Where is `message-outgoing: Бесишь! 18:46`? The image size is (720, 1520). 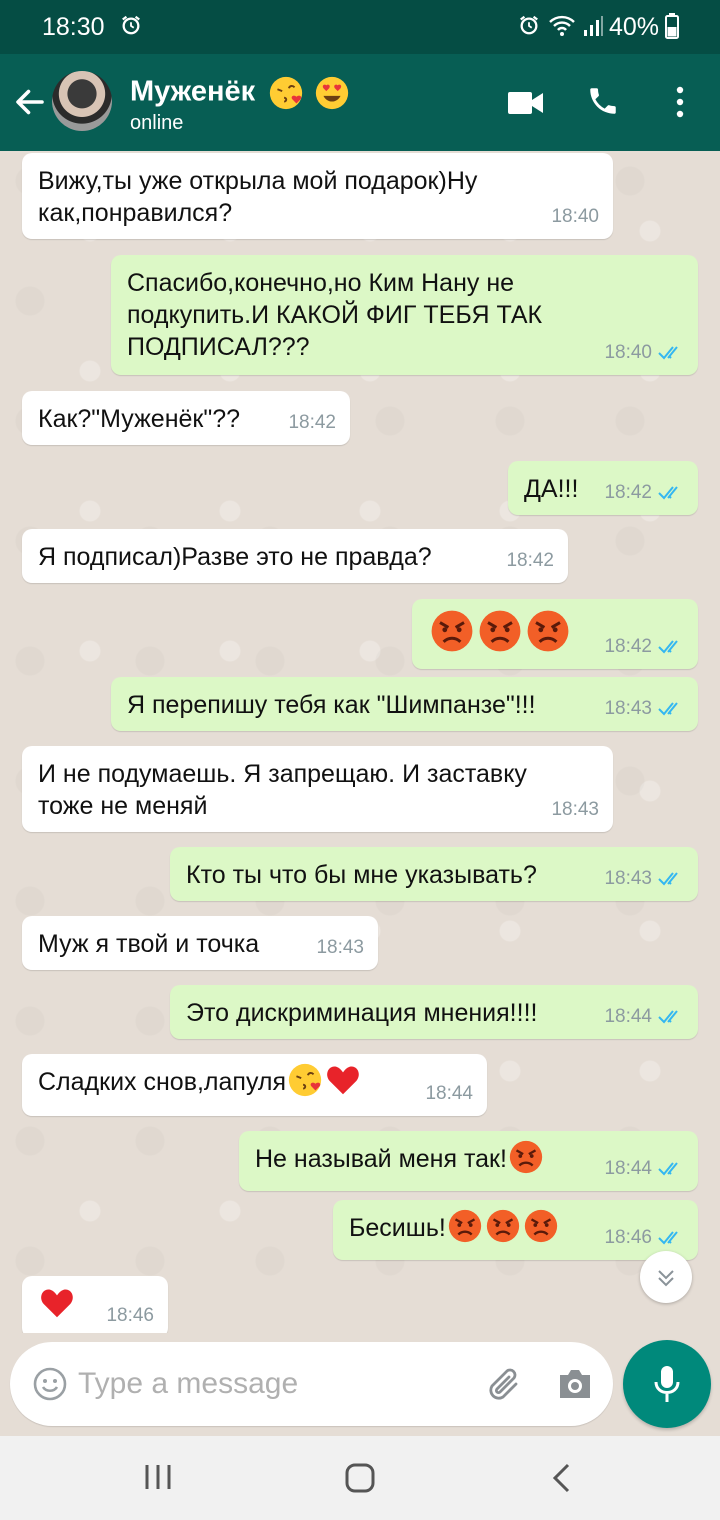 message-outgoing: Бесишь! 18:46 is located at coordinates (515, 1230).